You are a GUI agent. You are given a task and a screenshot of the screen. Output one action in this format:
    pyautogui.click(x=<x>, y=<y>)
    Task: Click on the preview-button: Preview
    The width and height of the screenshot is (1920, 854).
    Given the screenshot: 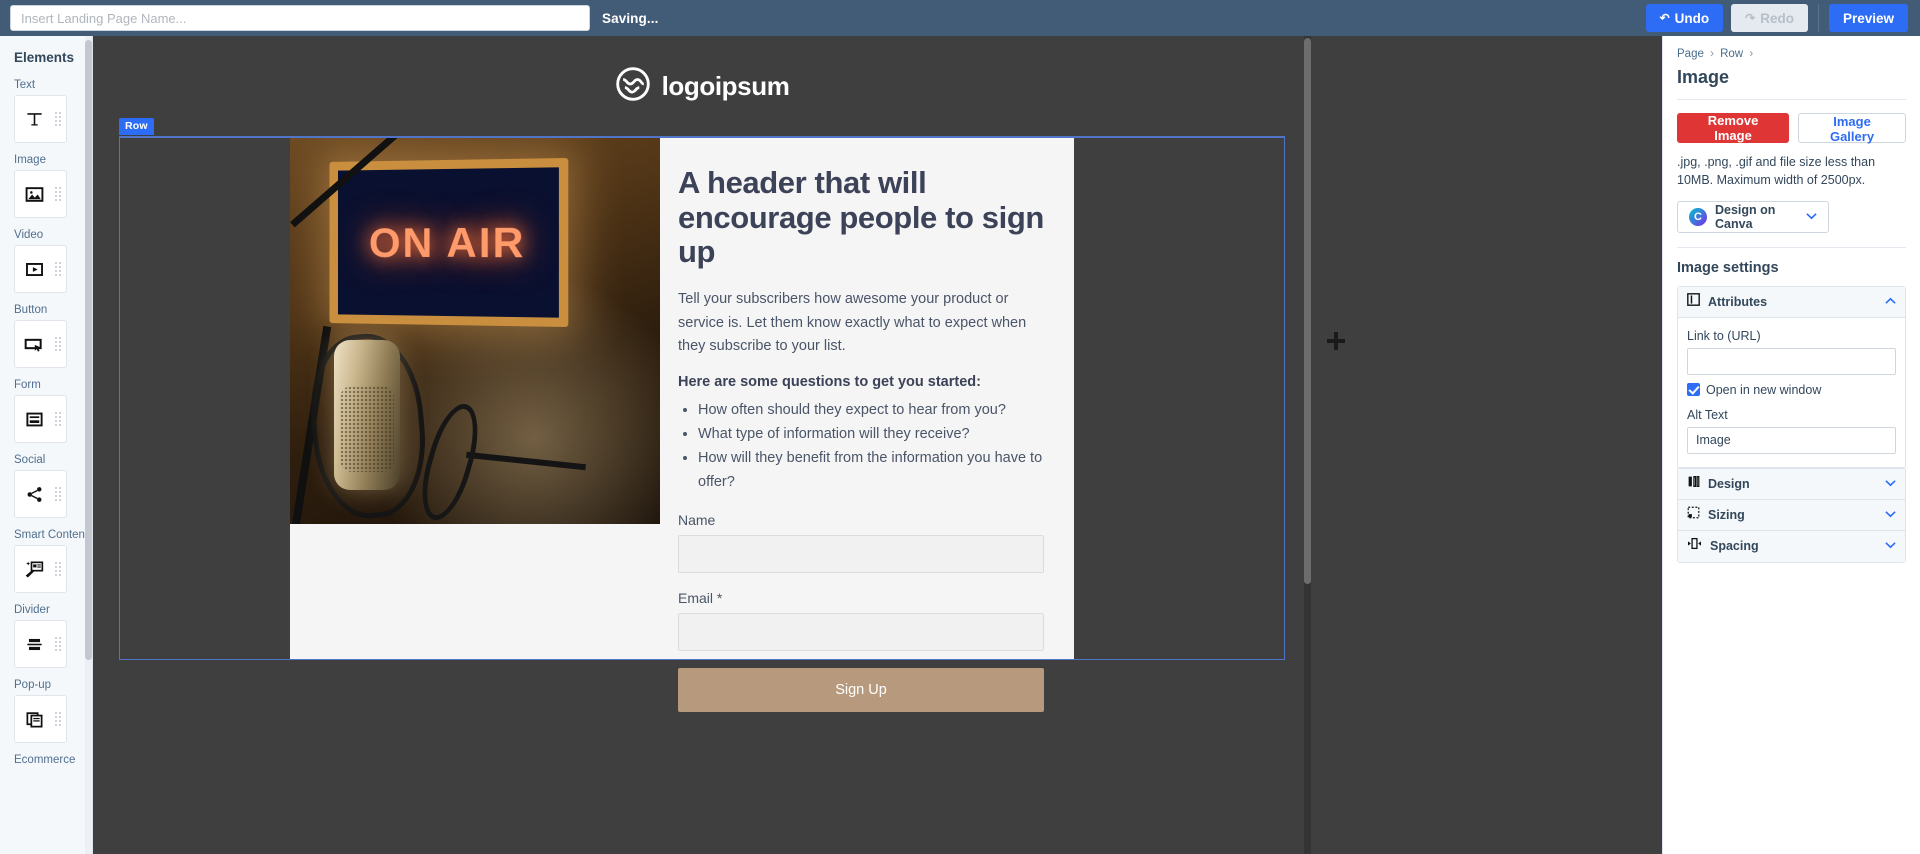 What is the action you would take?
    pyautogui.click(x=1868, y=18)
    